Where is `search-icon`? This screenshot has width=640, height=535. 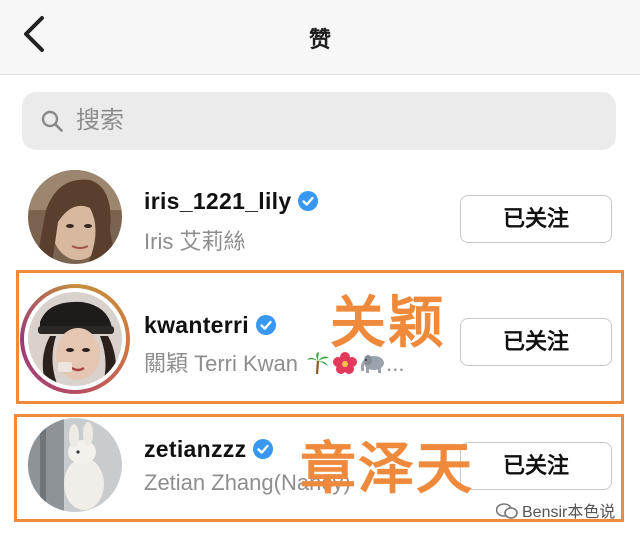 search-icon is located at coordinates (52, 121).